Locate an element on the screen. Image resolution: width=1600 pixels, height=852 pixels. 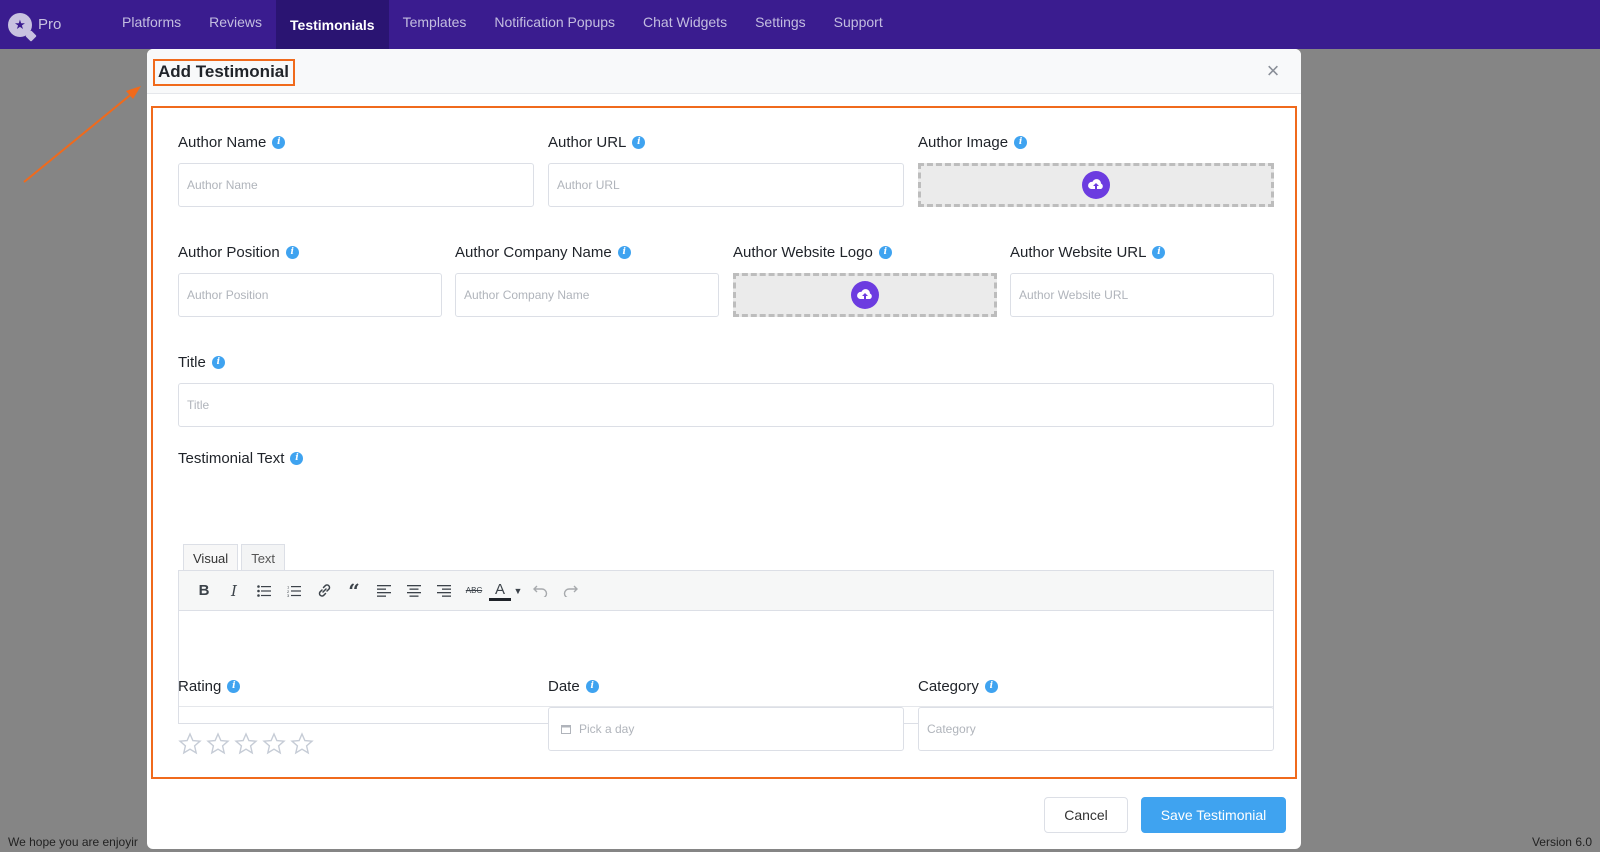
version-label: Version 6.0 is located at coordinates (1561, 842).